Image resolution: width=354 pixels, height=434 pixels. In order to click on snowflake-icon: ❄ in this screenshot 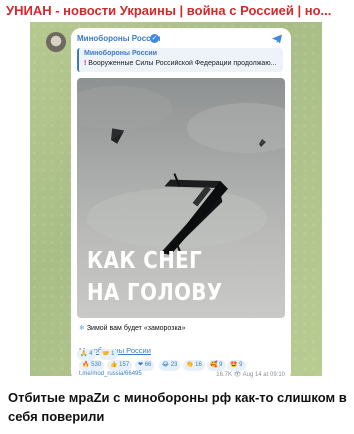, I will do `click(82, 328)`.